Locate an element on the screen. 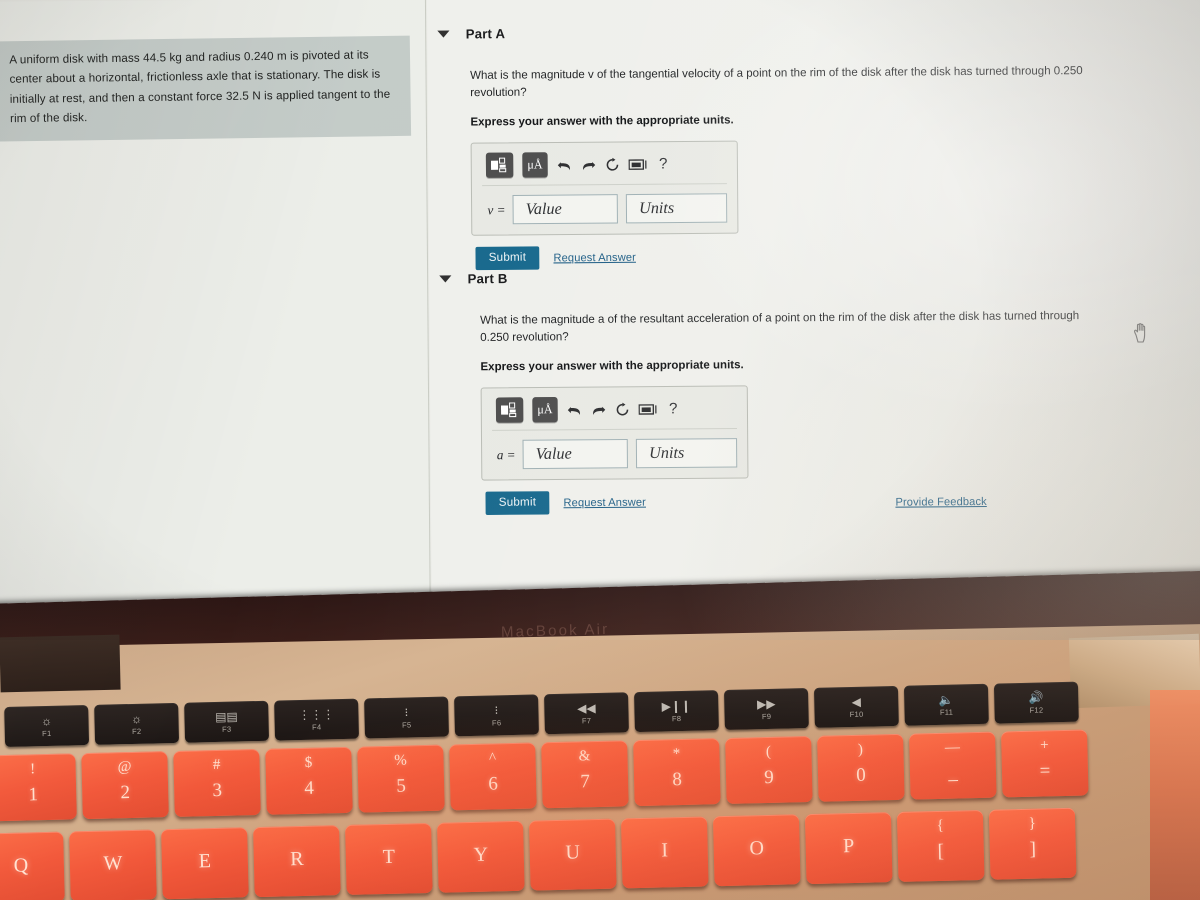 The width and height of the screenshot is (1200, 900). function-key-f4: ⋮⋮⋮ F4 is located at coordinates (317, 719).